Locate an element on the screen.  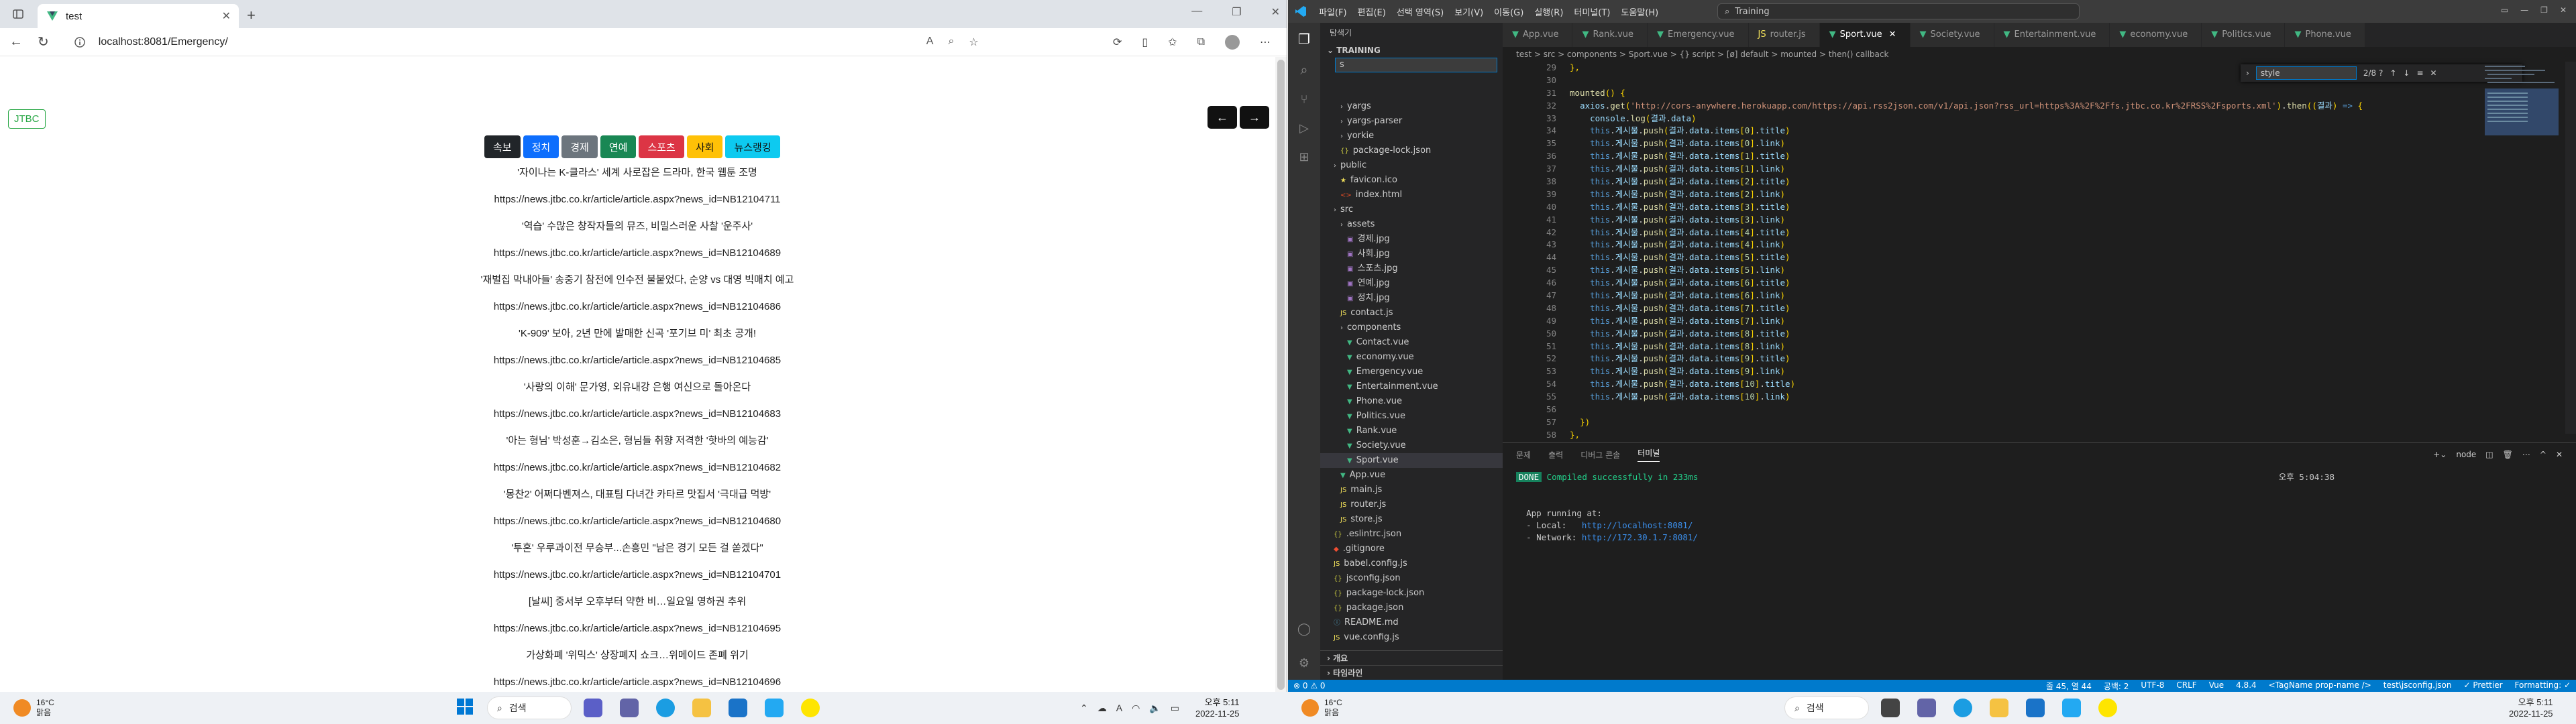
code-line: this.게시물.push(결과.data.items[9].title) is located at coordinates (1966, 359).